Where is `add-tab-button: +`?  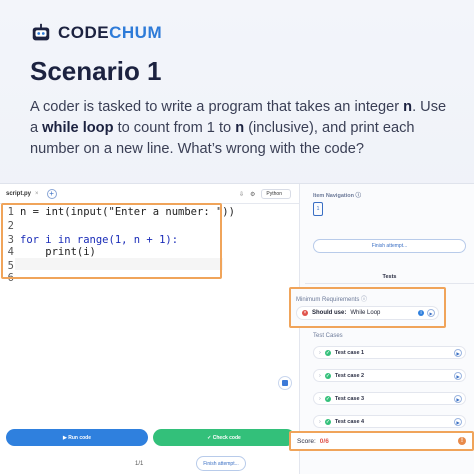 add-tab-button: + is located at coordinates (51, 193).